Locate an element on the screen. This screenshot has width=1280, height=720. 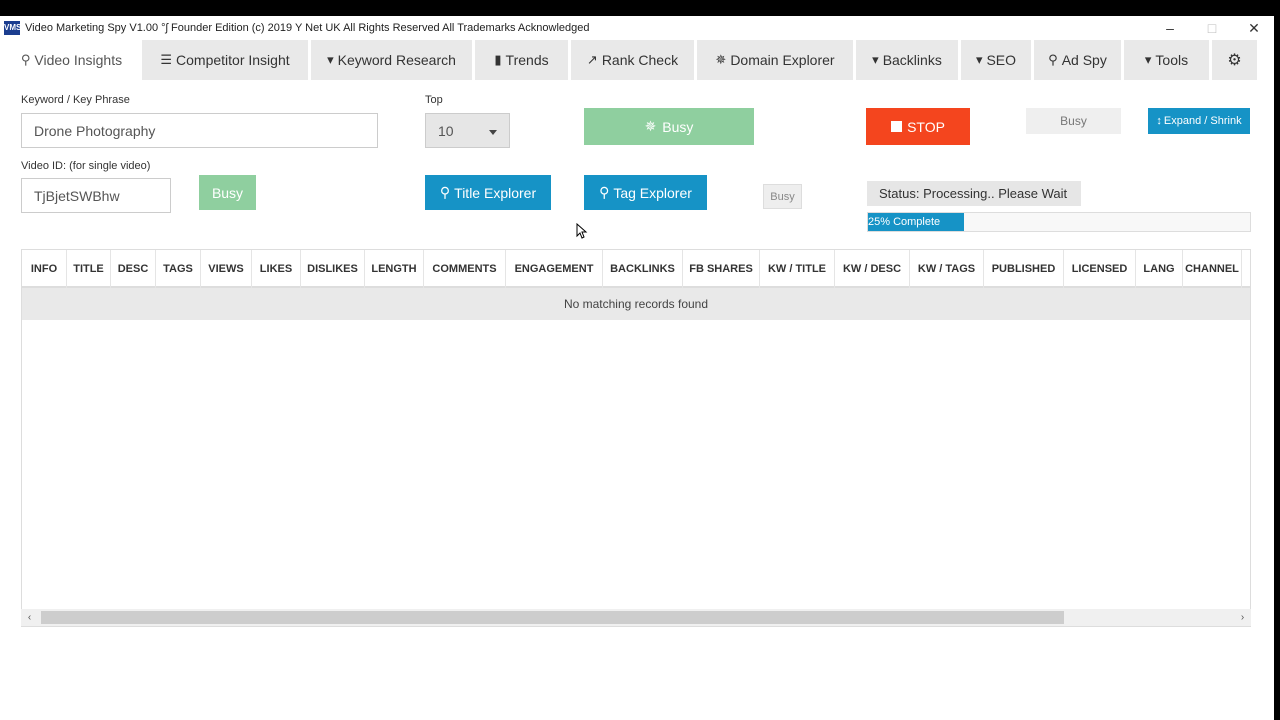
keyword-input: Drone Photography is located at coordinates (199, 130).